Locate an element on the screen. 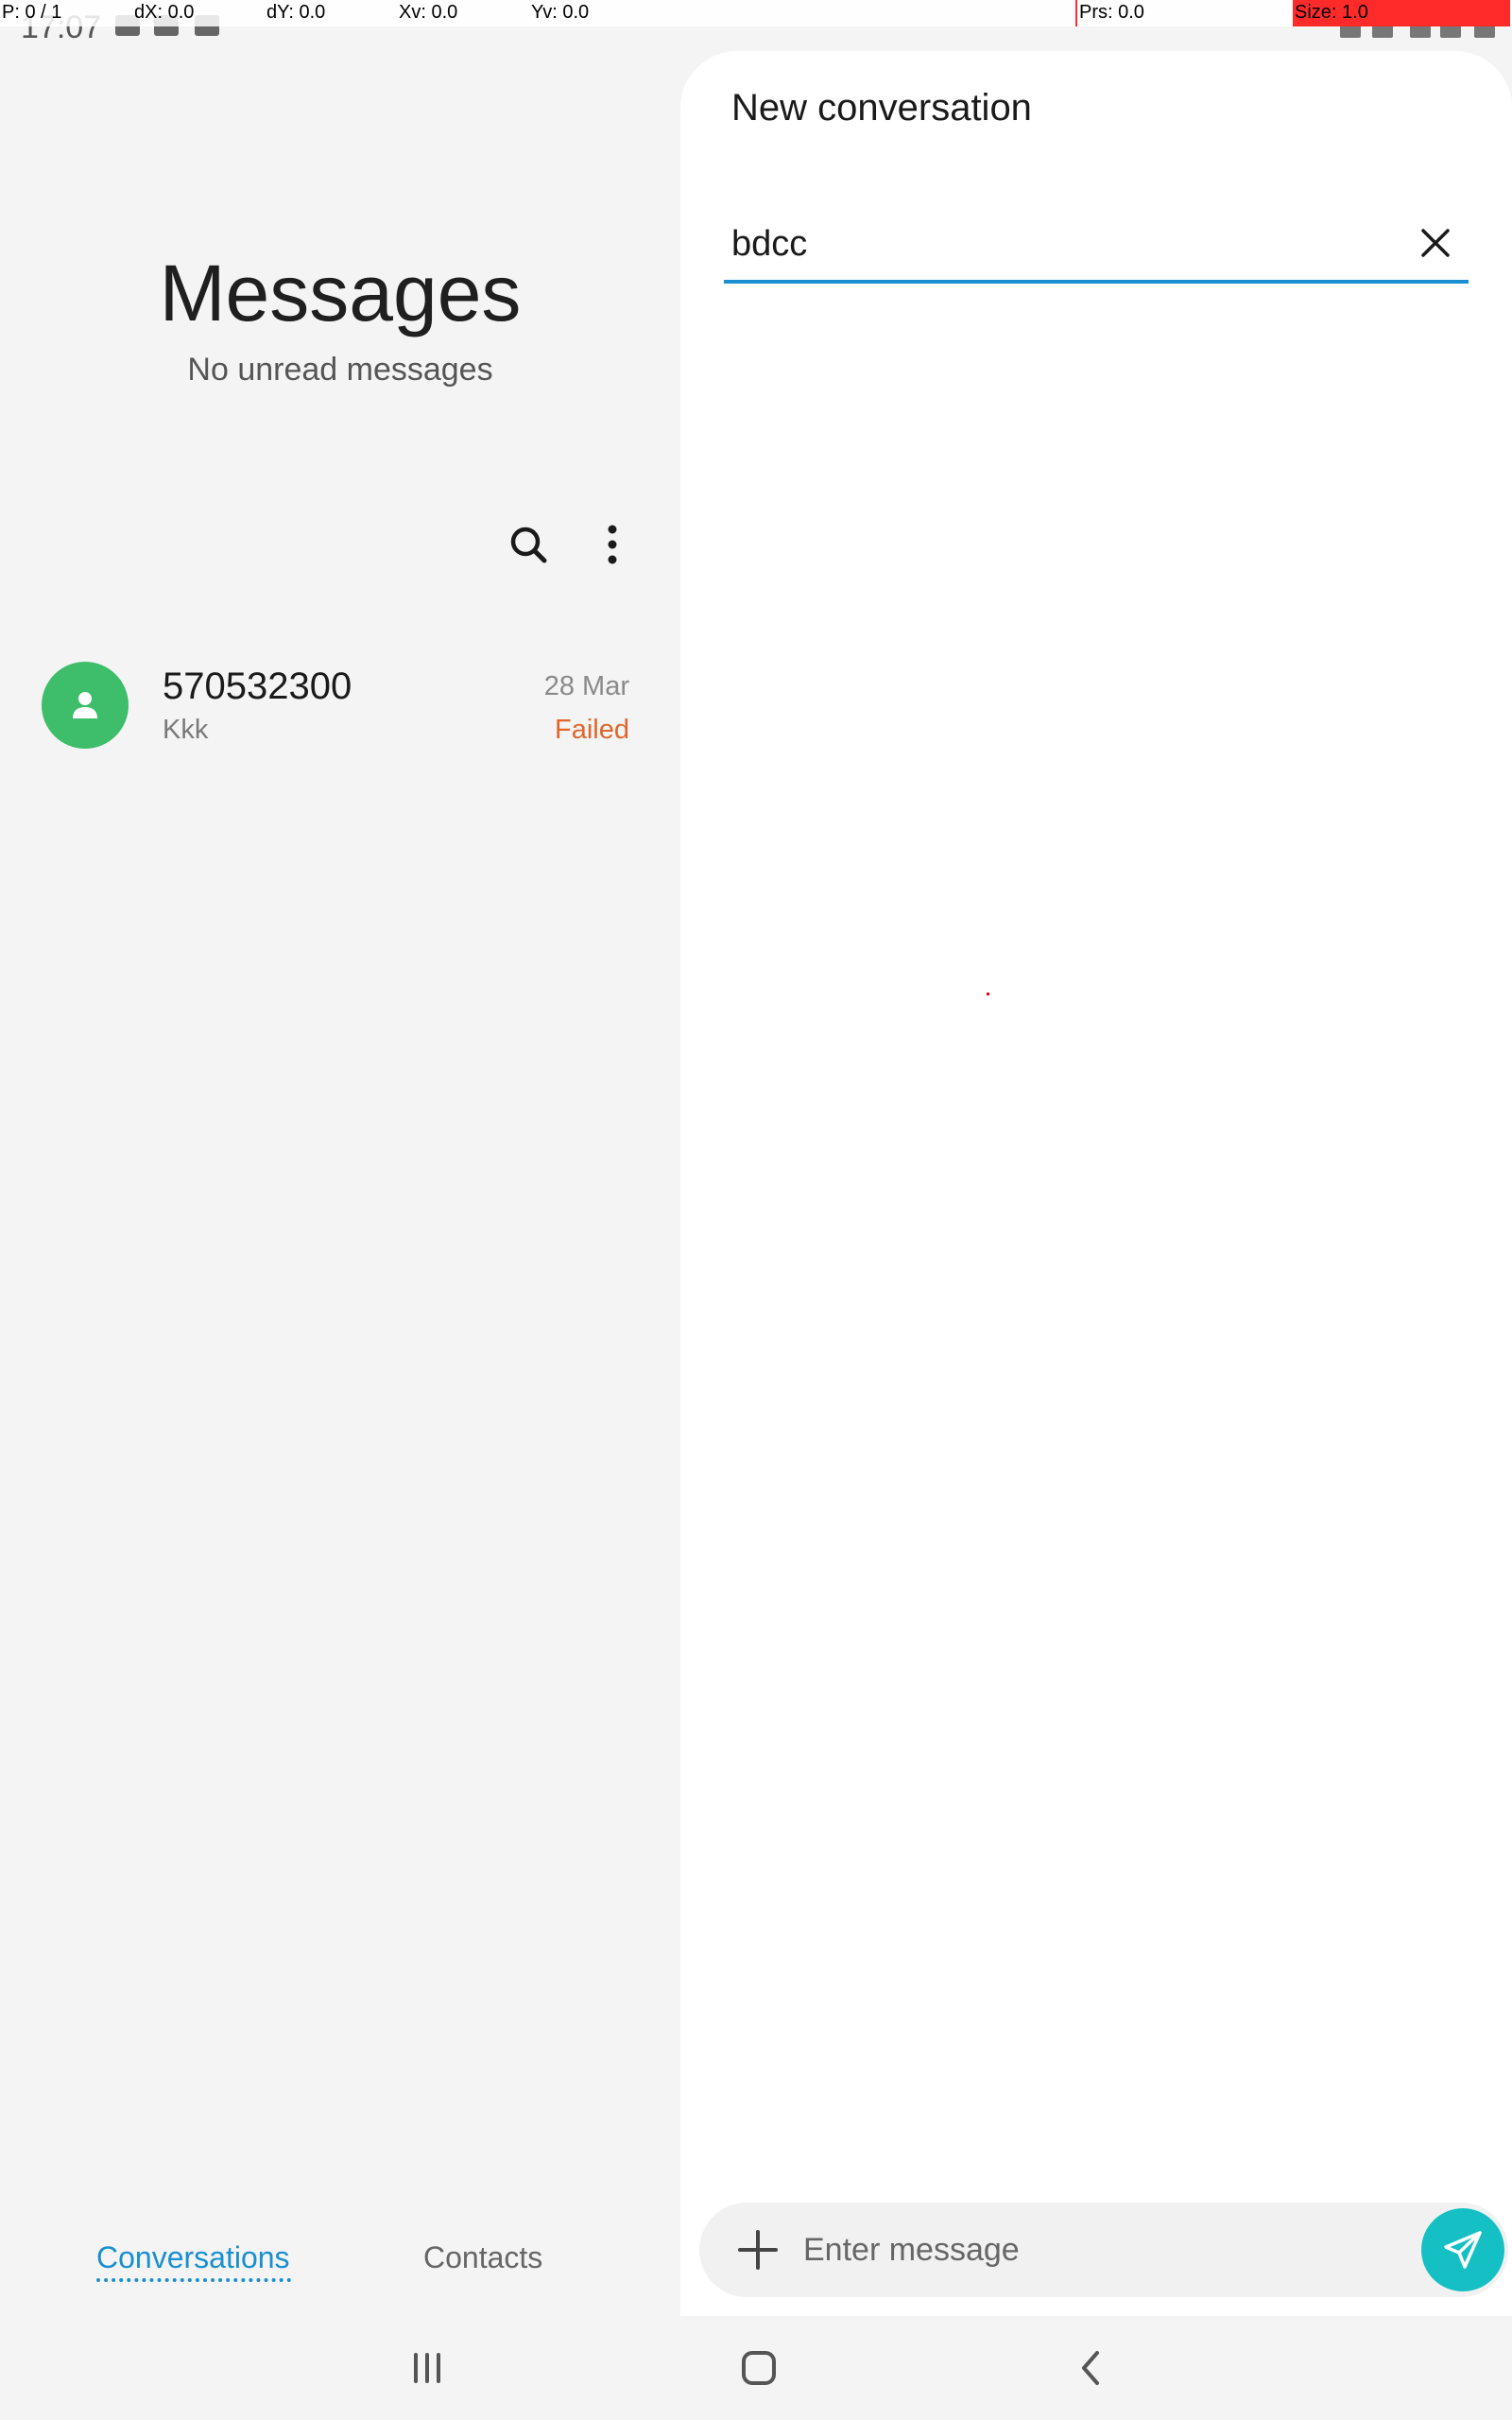 This screenshot has width=1512, height=2420. send-button is located at coordinates (1462, 2249).